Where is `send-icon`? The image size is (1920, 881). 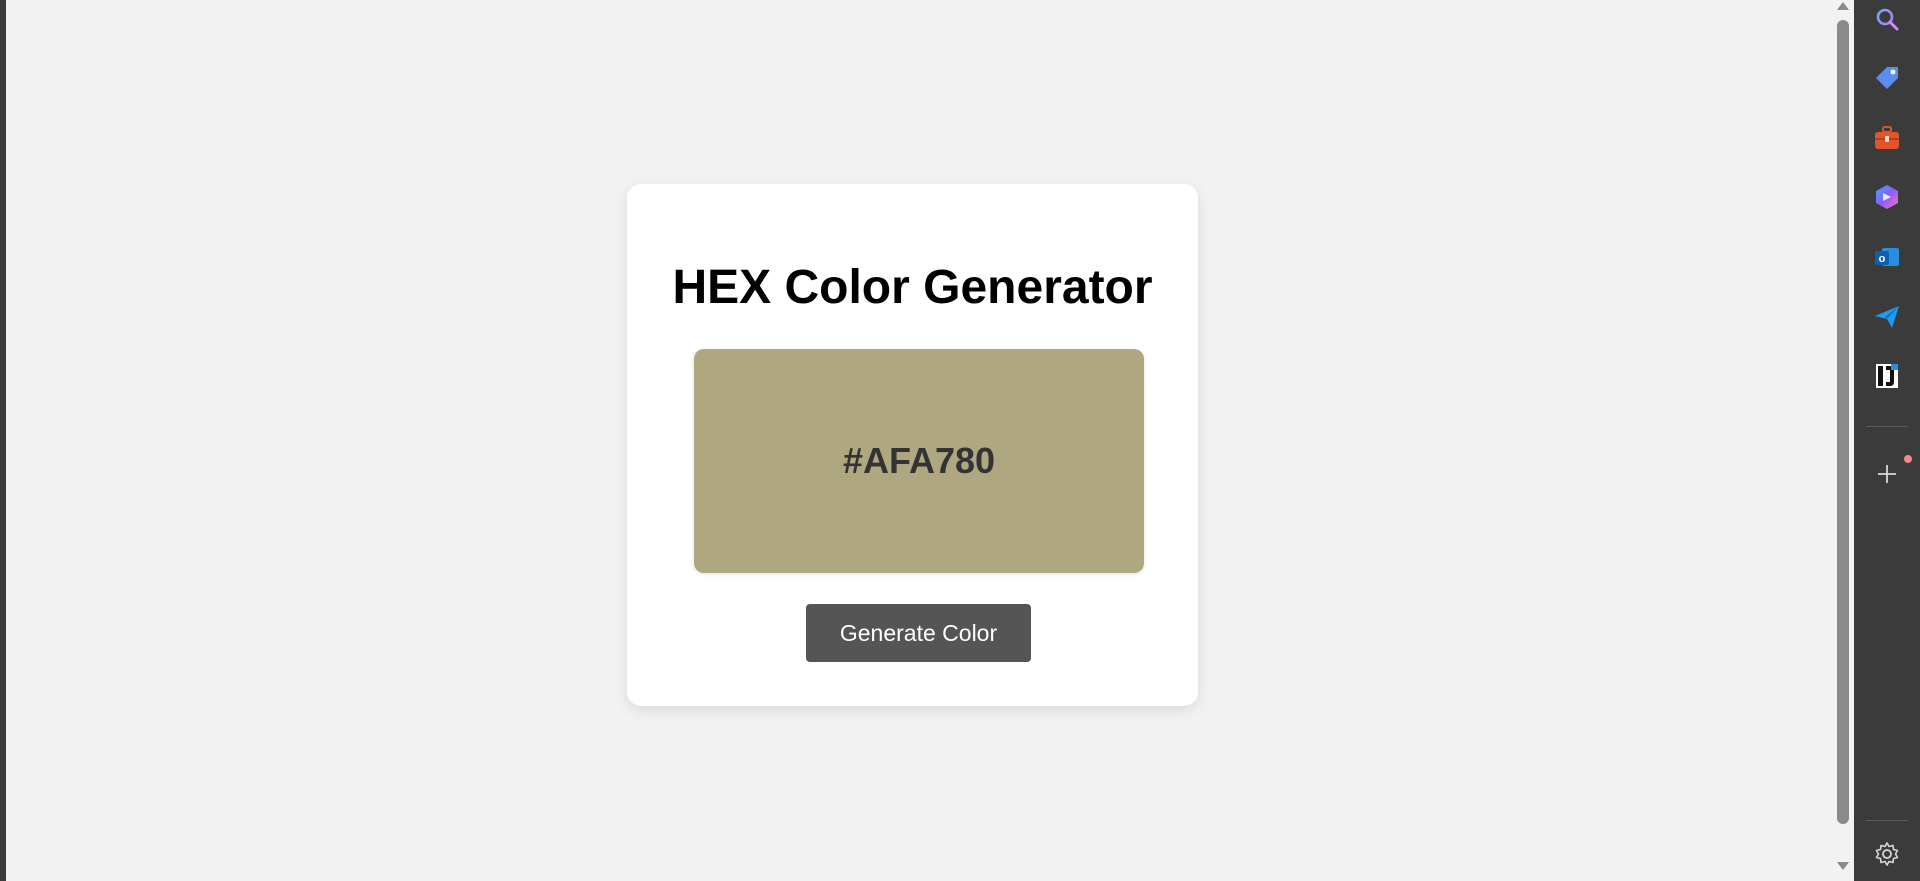
send-icon is located at coordinates (1887, 317).